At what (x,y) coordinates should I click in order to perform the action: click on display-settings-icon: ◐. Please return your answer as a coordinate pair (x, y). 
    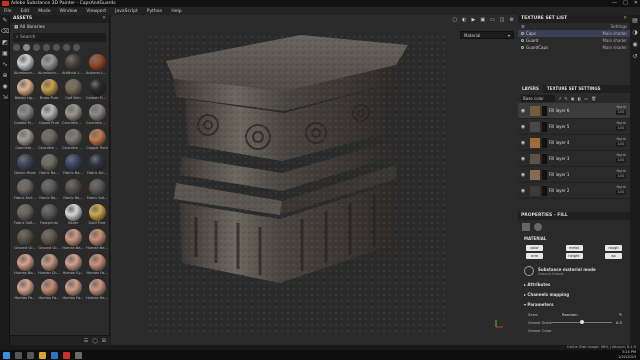
    Looking at the image, I should click on (464, 20).